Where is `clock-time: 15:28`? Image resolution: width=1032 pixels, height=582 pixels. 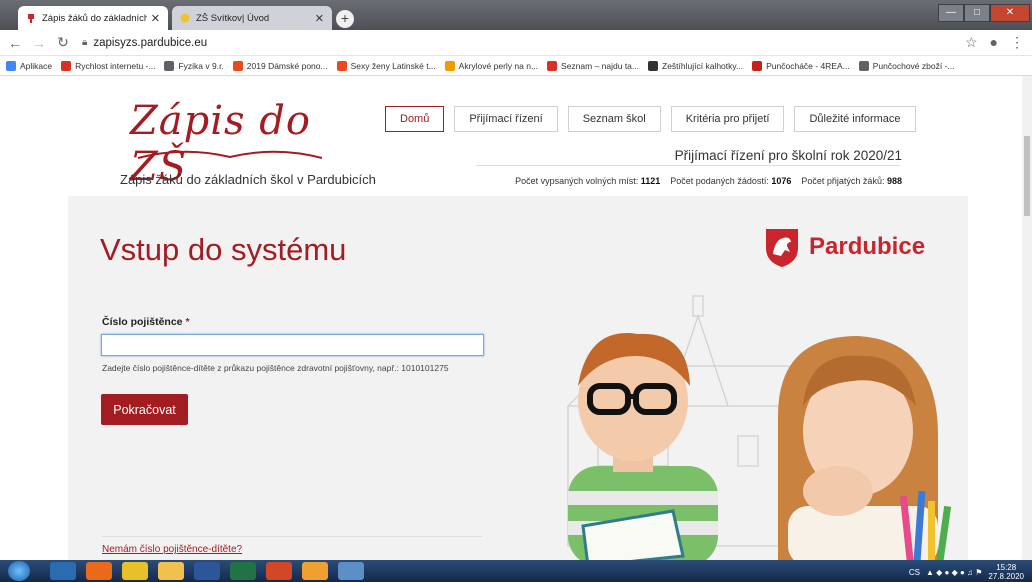 clock-time: 15:28 is located at coordinates (1006, 567).